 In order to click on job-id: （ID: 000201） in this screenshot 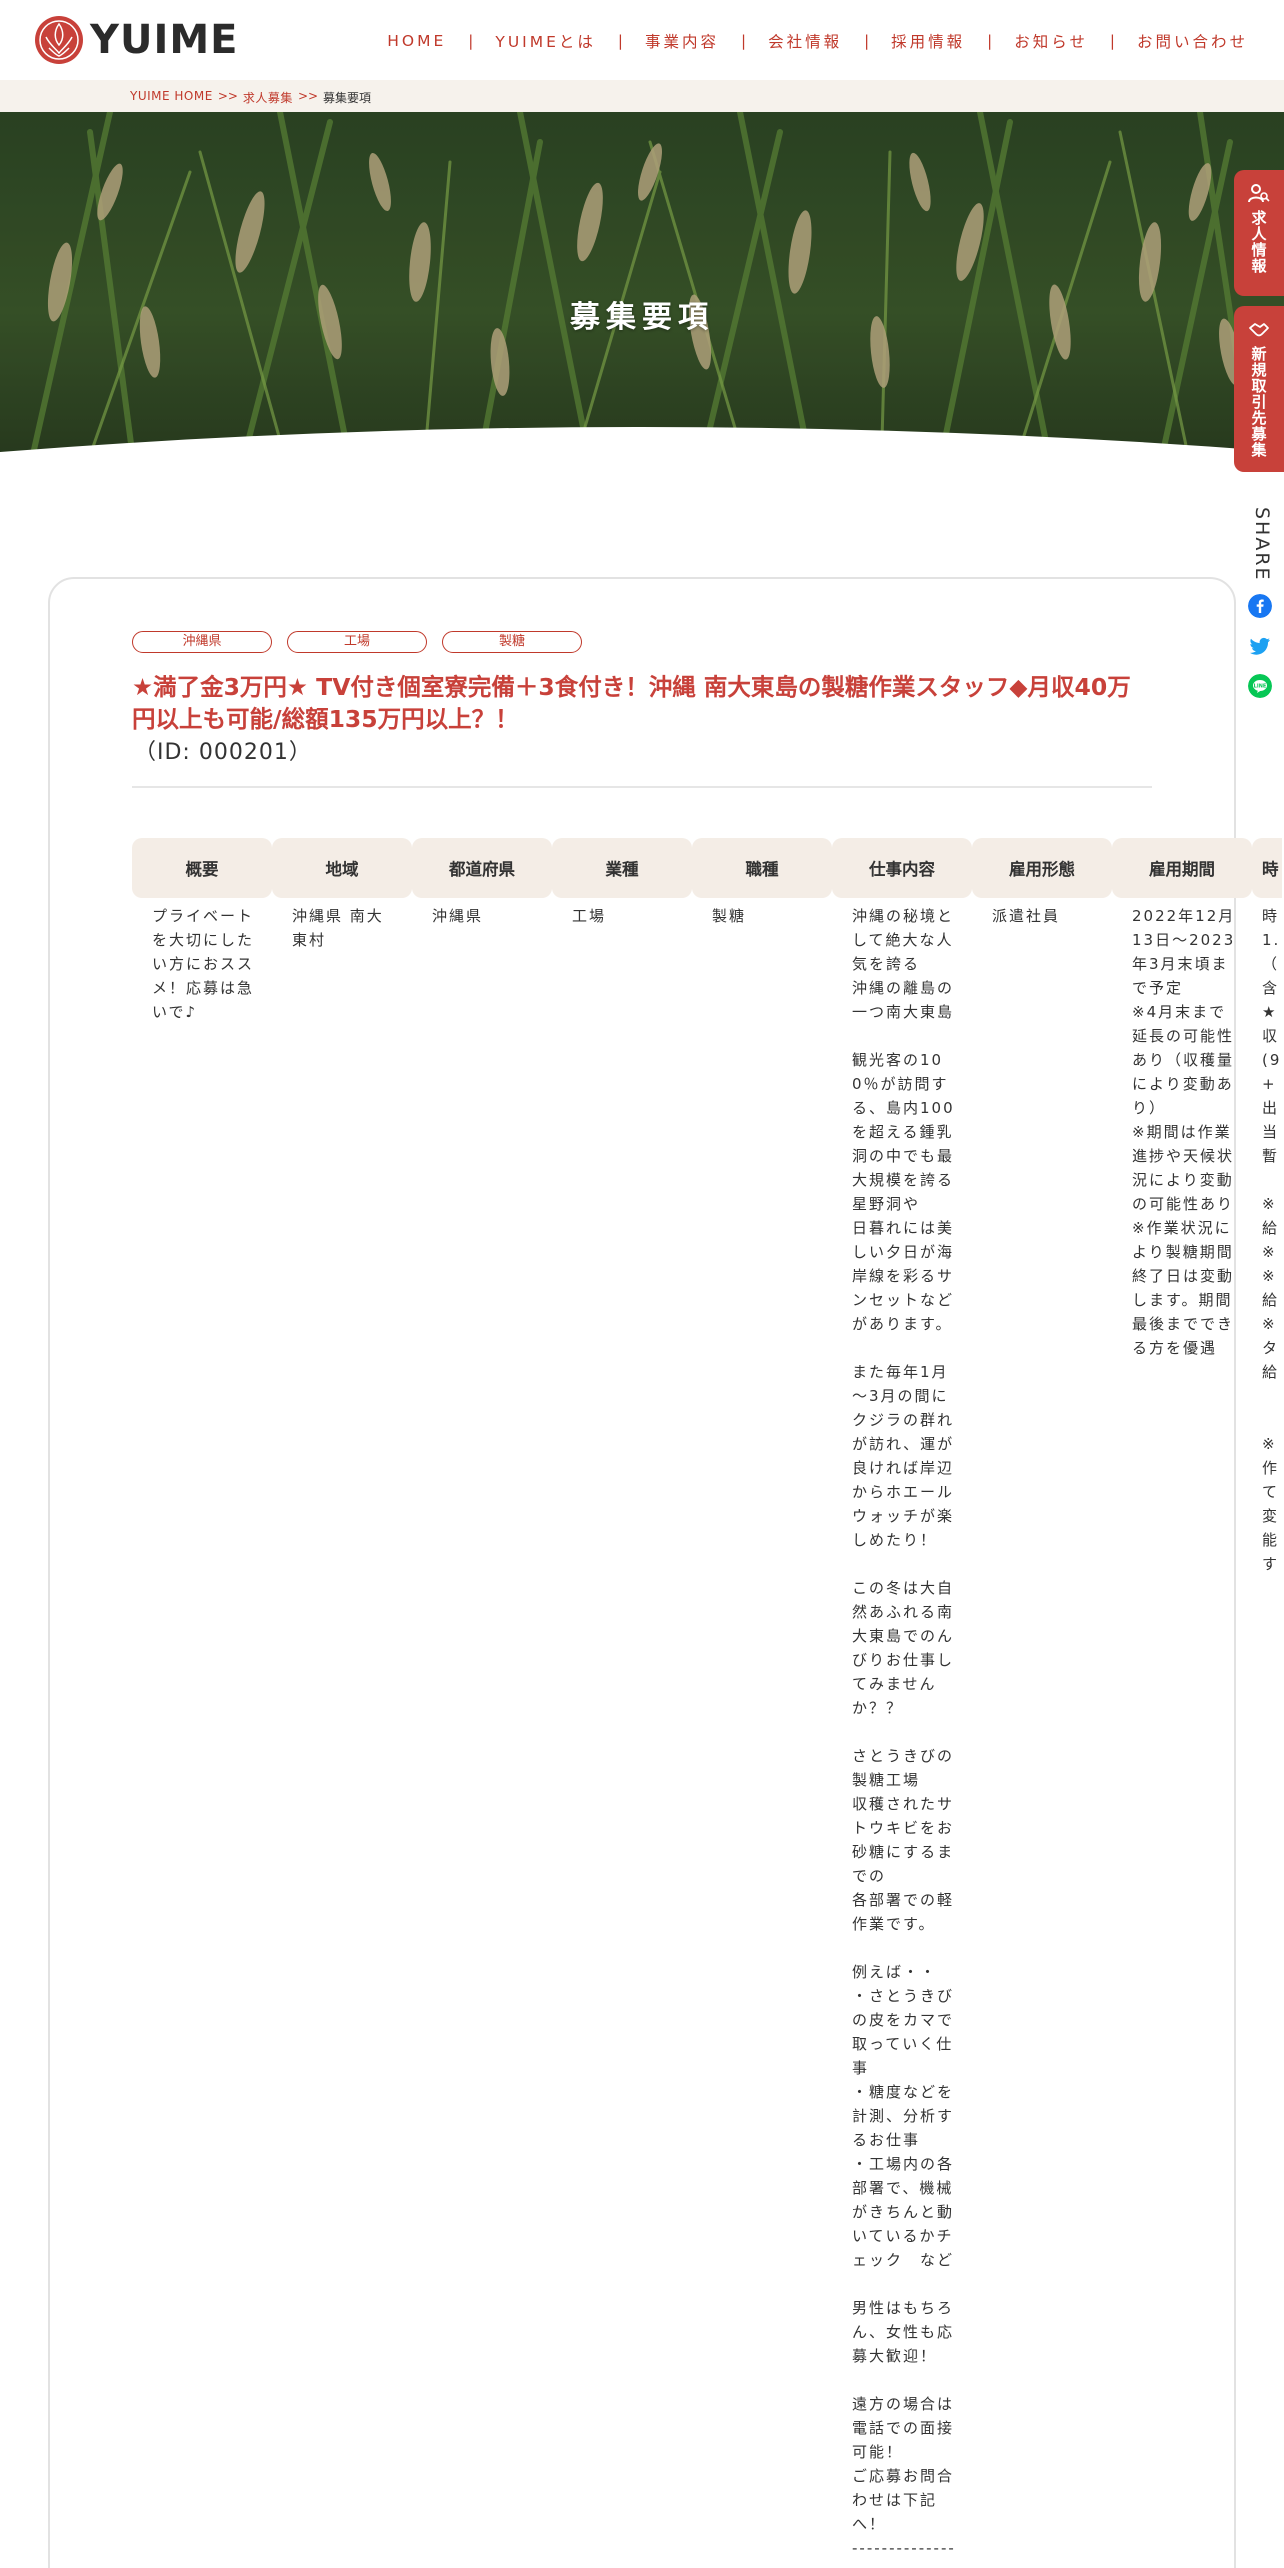, I will do `click(223, 752)`.